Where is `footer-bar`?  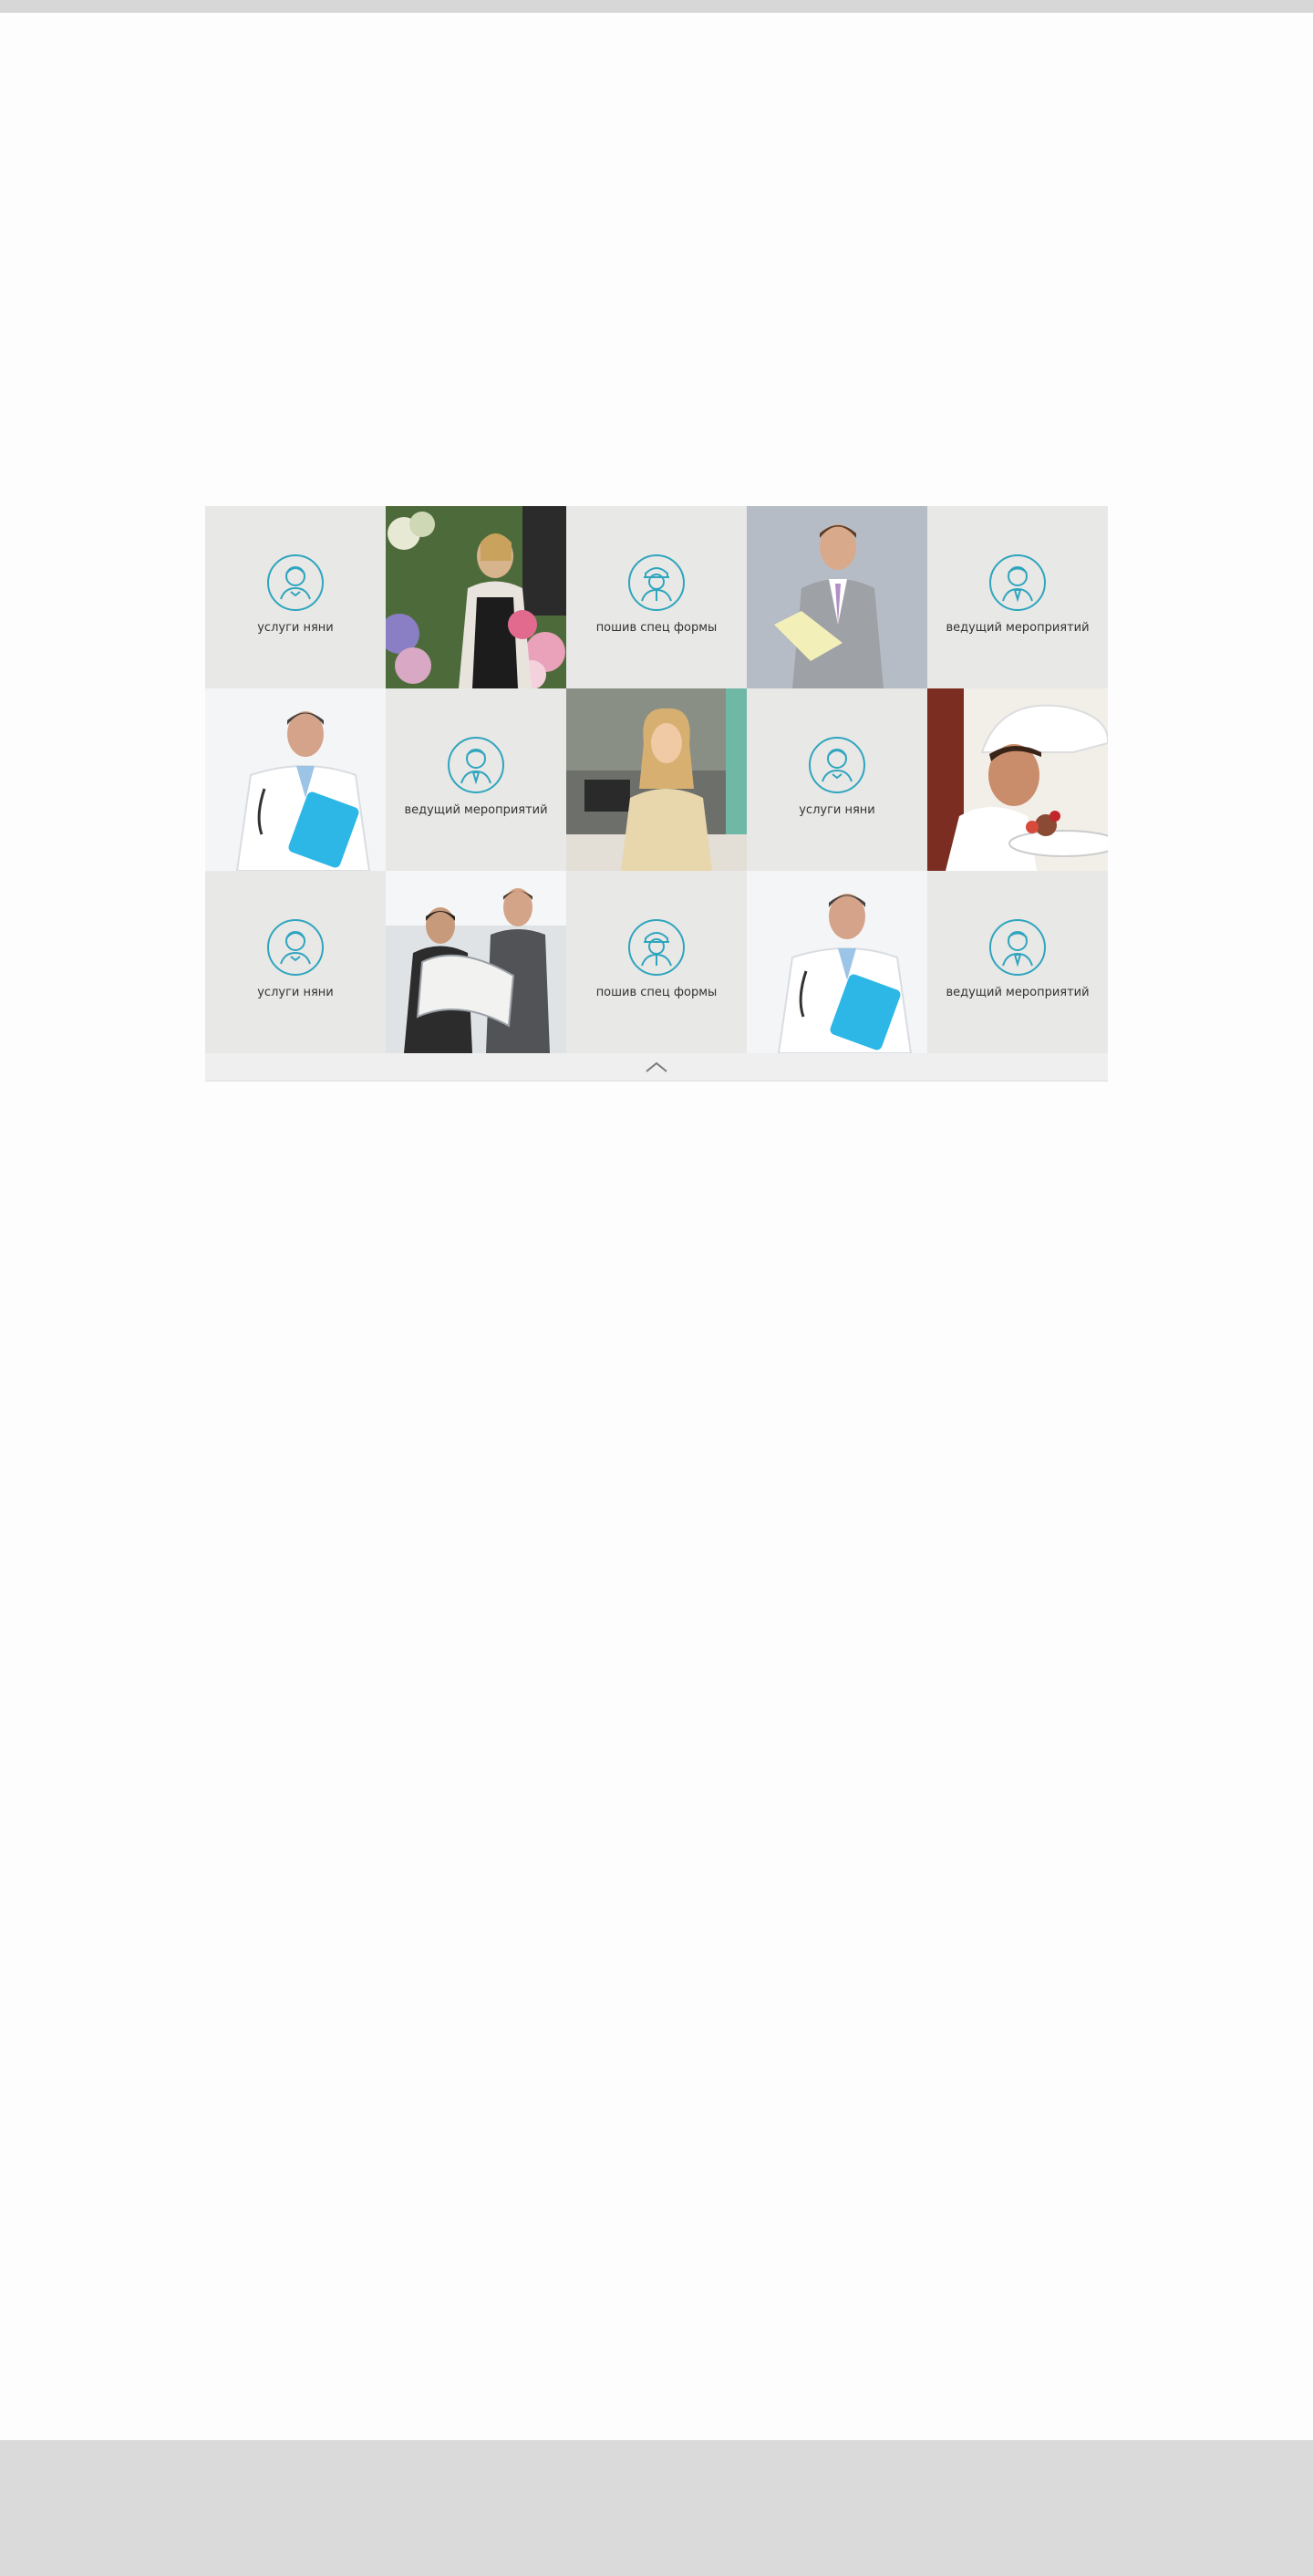 footer-bar is located at coordinates (656, 2508).